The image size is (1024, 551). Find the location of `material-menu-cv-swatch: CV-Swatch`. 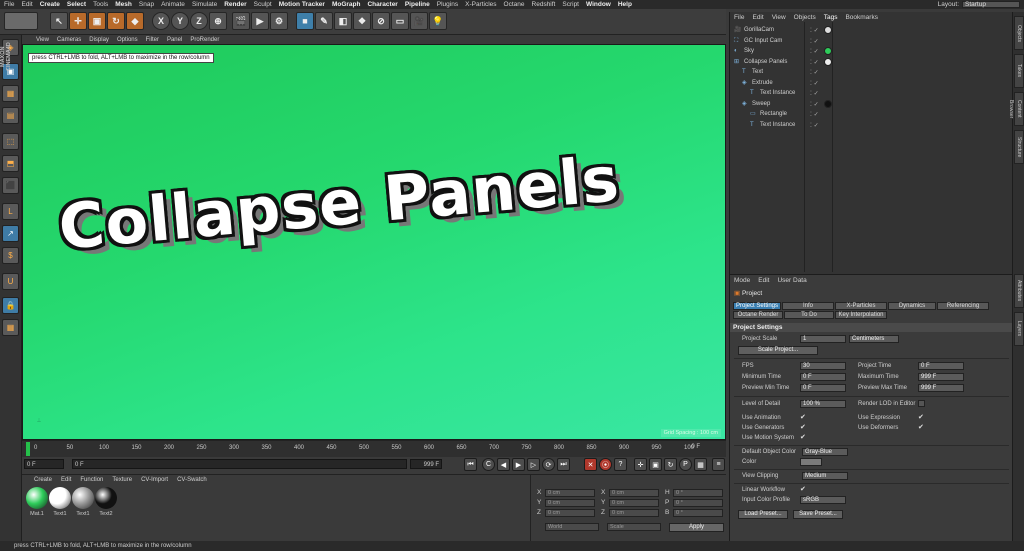

material-menu-cv-swatch: CV-Swatch is located at coordinates (192, 480).